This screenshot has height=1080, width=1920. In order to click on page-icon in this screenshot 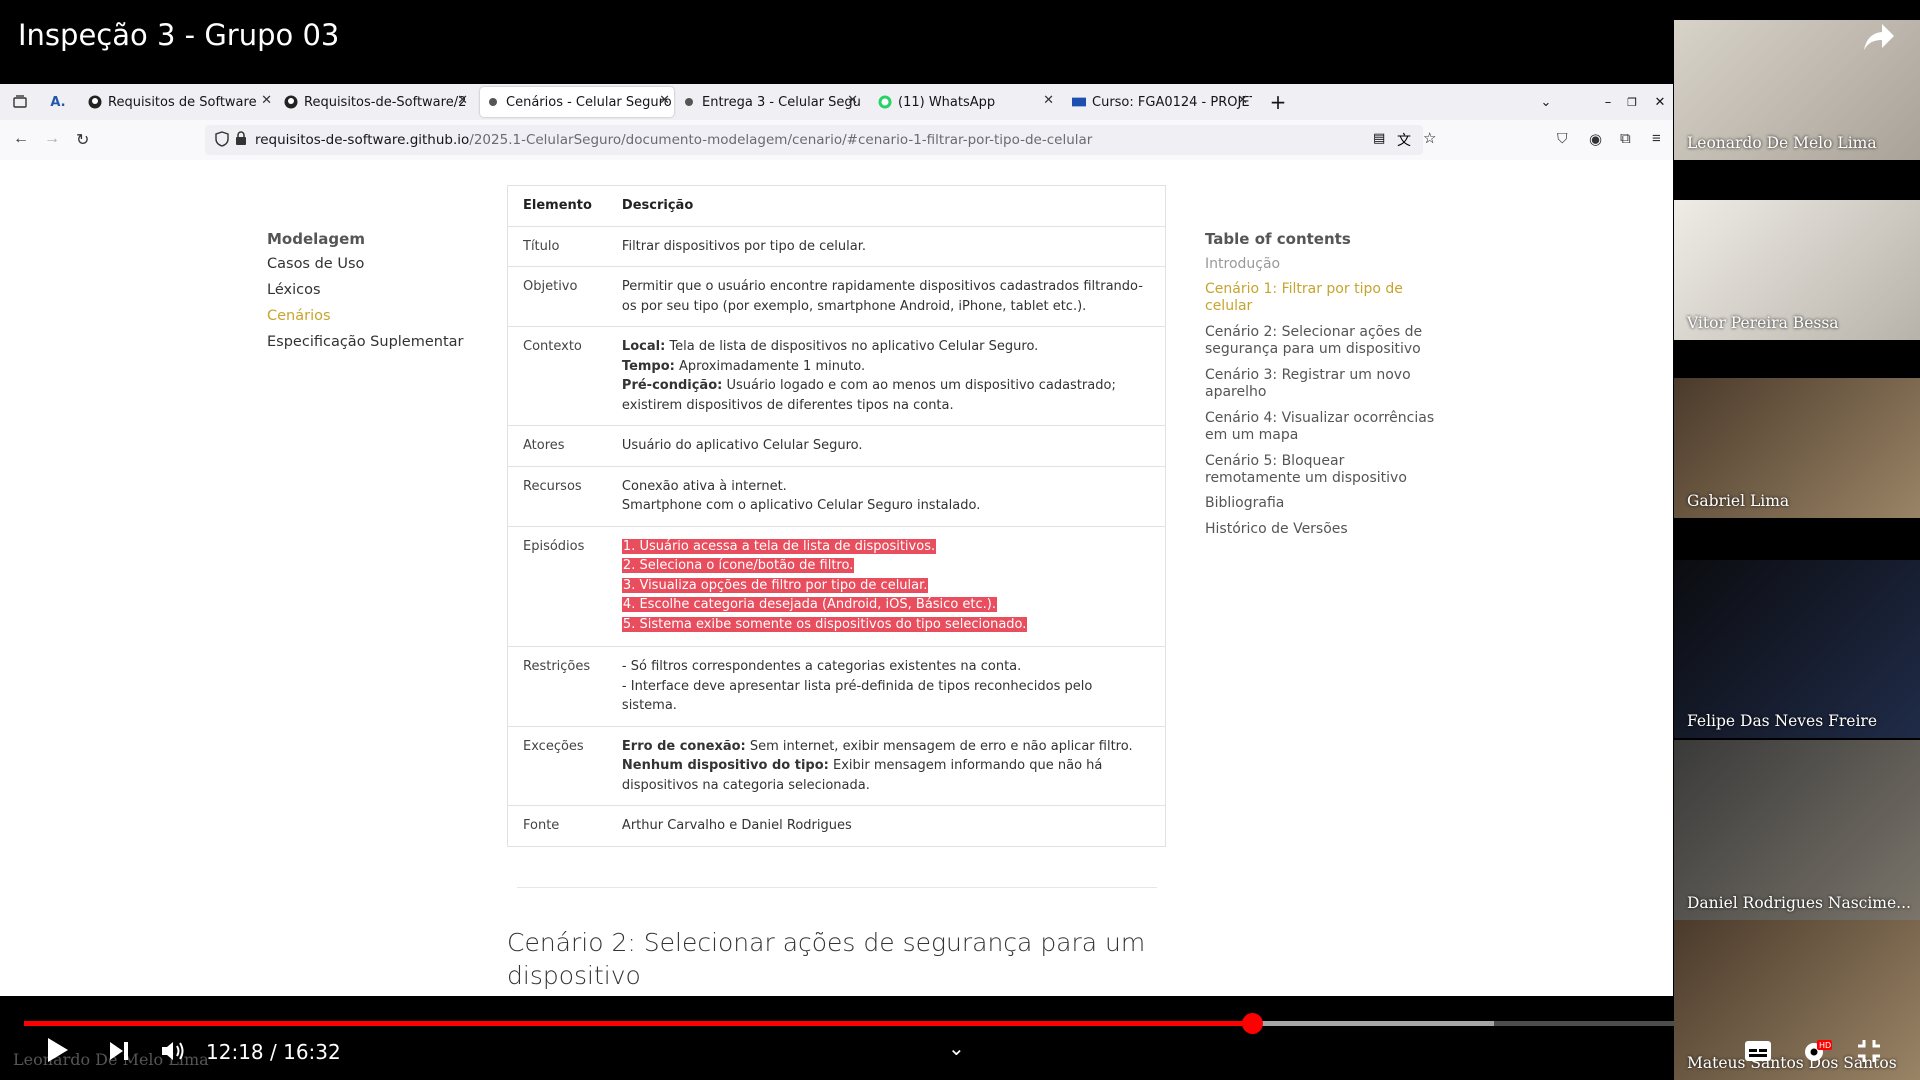, I will do `click(689, 102)`.